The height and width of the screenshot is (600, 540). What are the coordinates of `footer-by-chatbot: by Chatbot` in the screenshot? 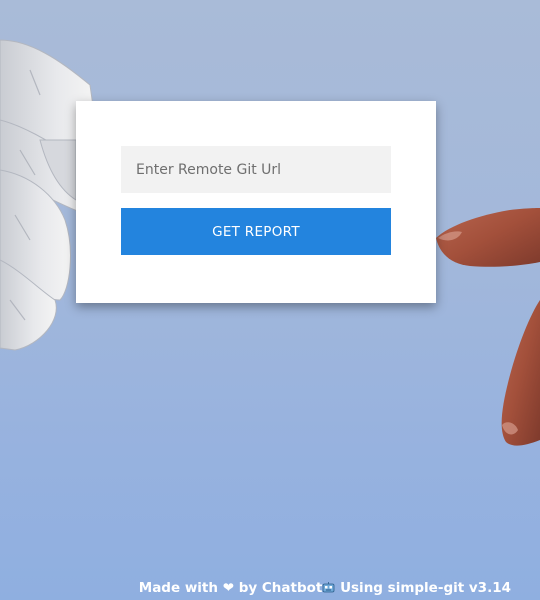 It's located at (280, 588).